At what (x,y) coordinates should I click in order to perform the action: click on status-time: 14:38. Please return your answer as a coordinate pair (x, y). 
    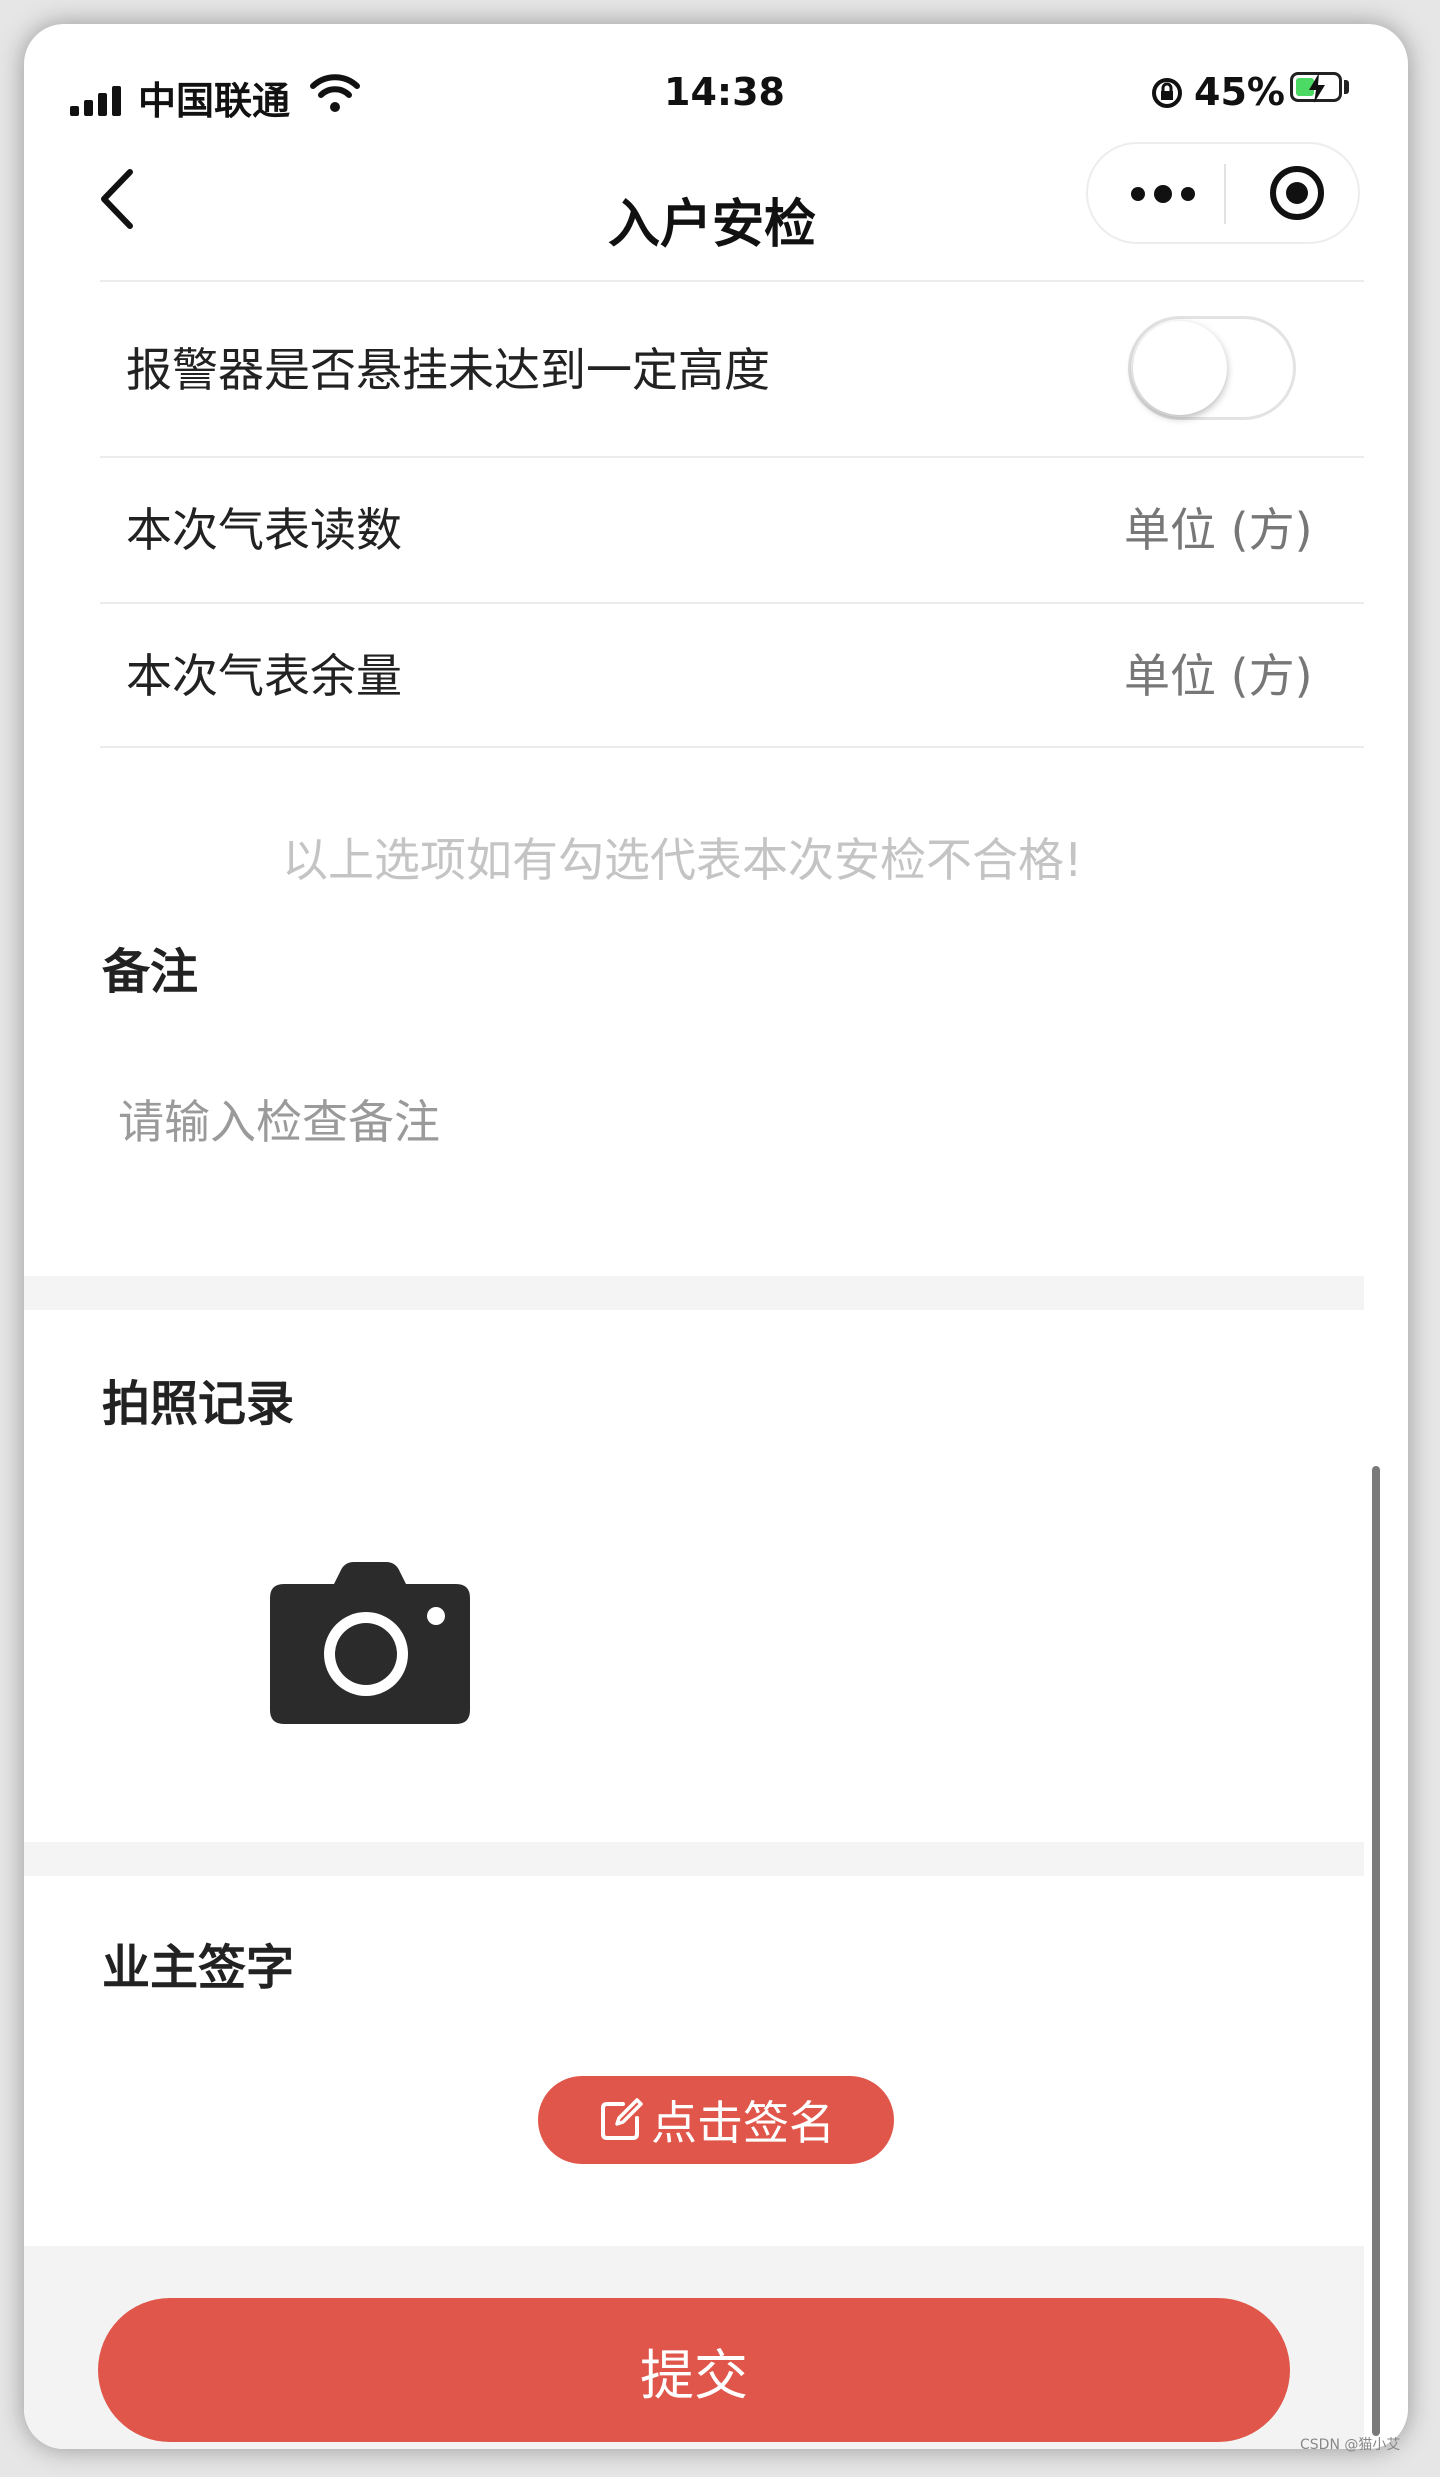
    Looking at the image, I should click on (724, 92).